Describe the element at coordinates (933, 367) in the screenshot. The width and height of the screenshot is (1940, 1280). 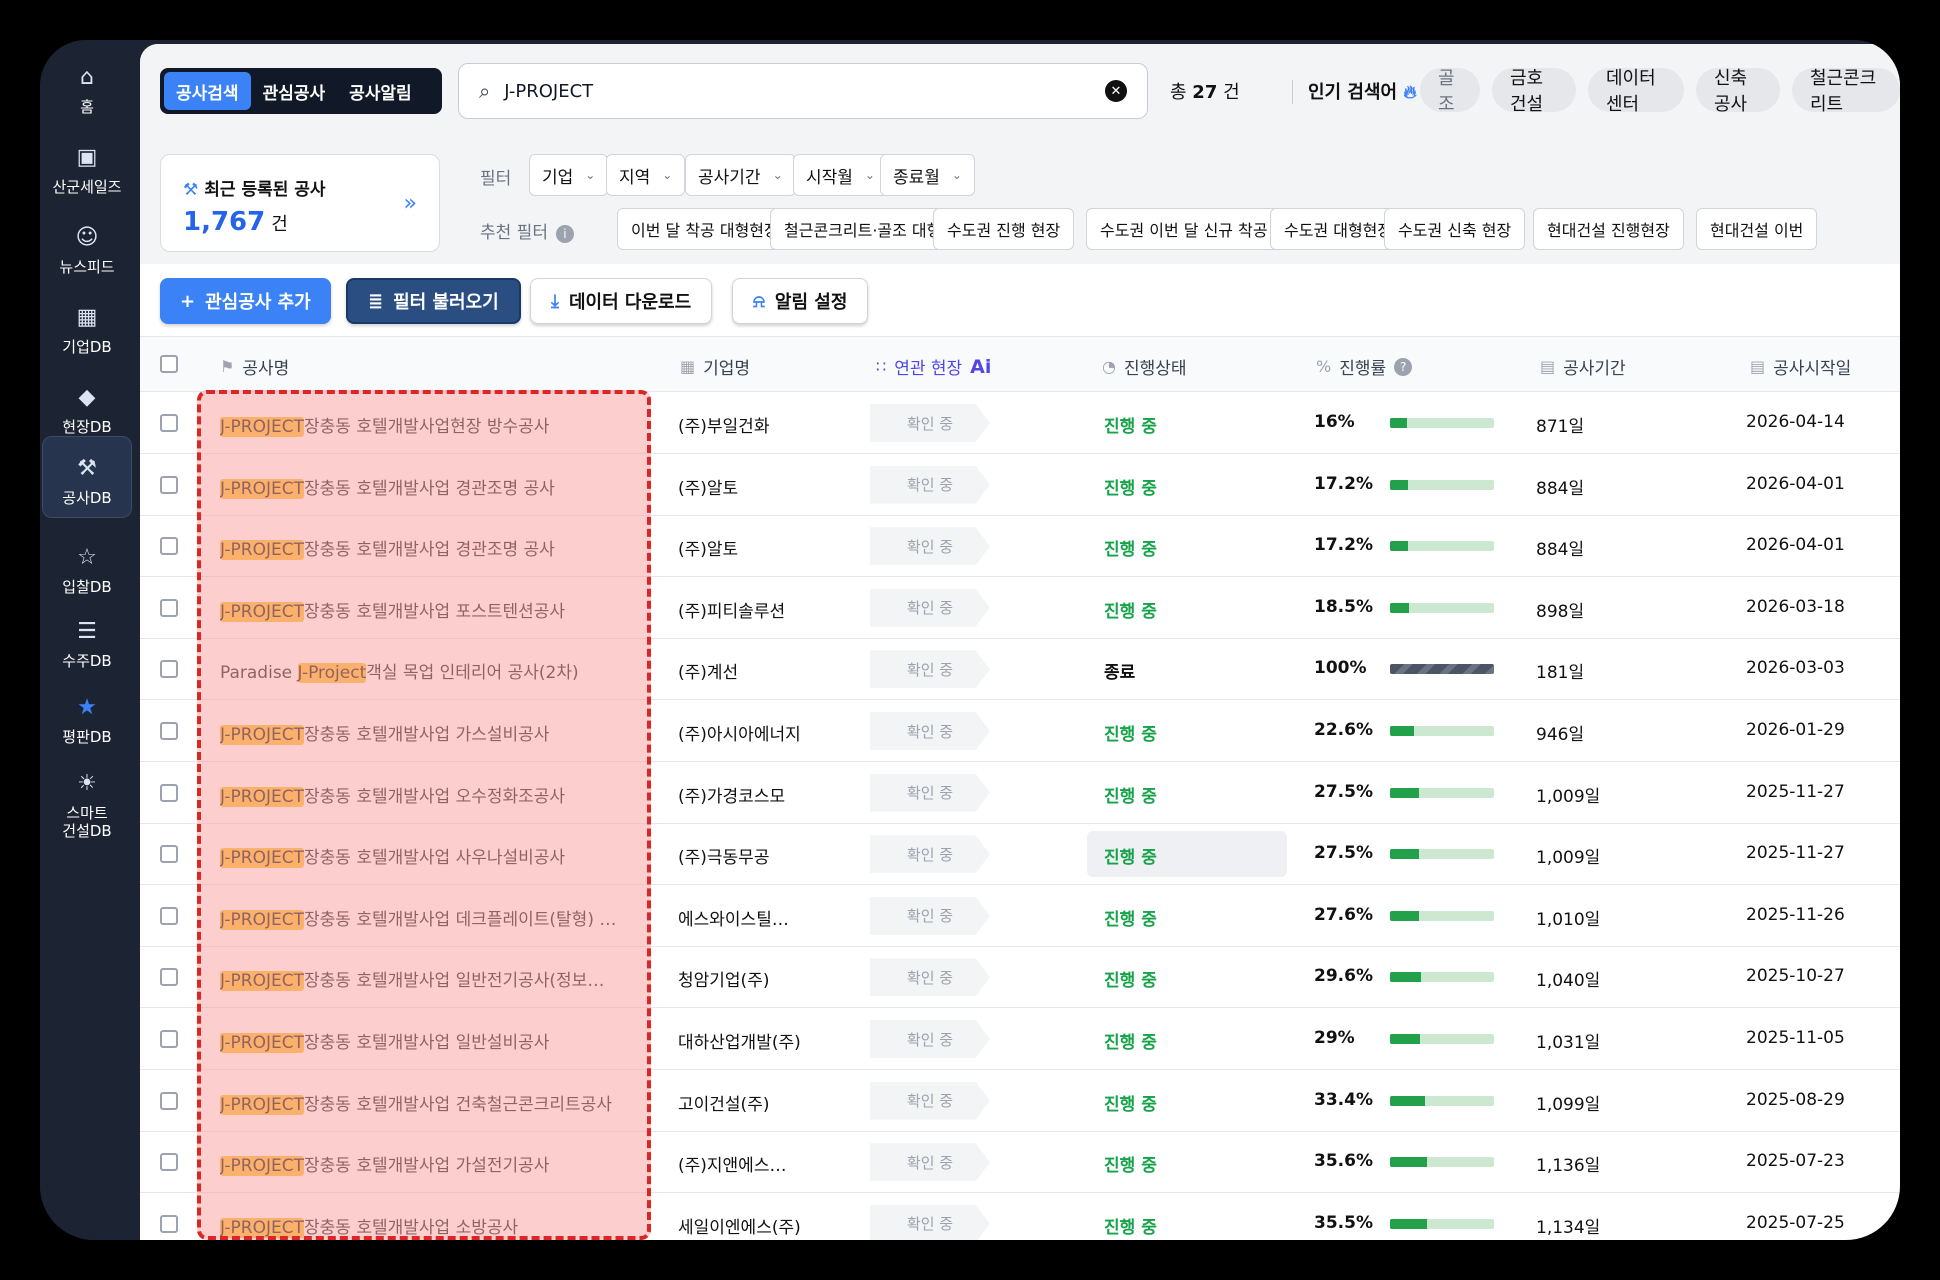
I see `column-related-site: ∷ 연관 현장 Ai` at that location.